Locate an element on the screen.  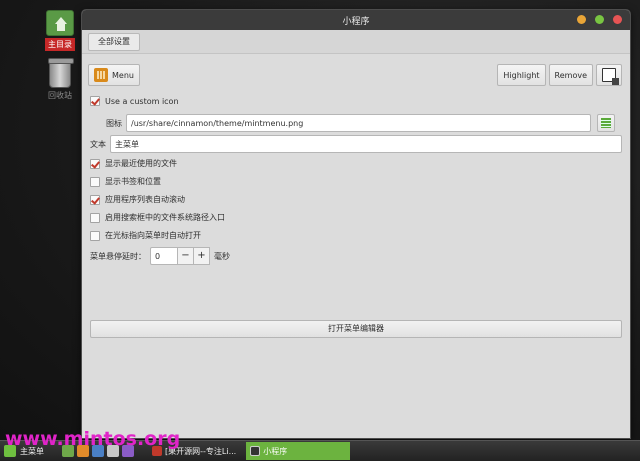
option-autoscroll: 应用程序列表自动滚动 is located at coordinates (137, 199).